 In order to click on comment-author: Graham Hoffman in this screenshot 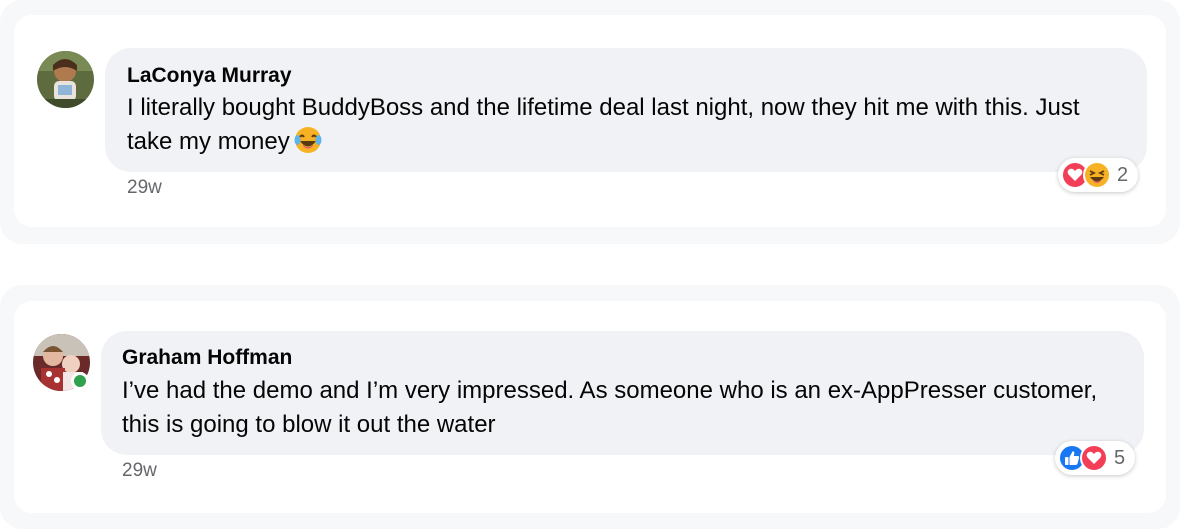, I will do `click(207, 358)`.